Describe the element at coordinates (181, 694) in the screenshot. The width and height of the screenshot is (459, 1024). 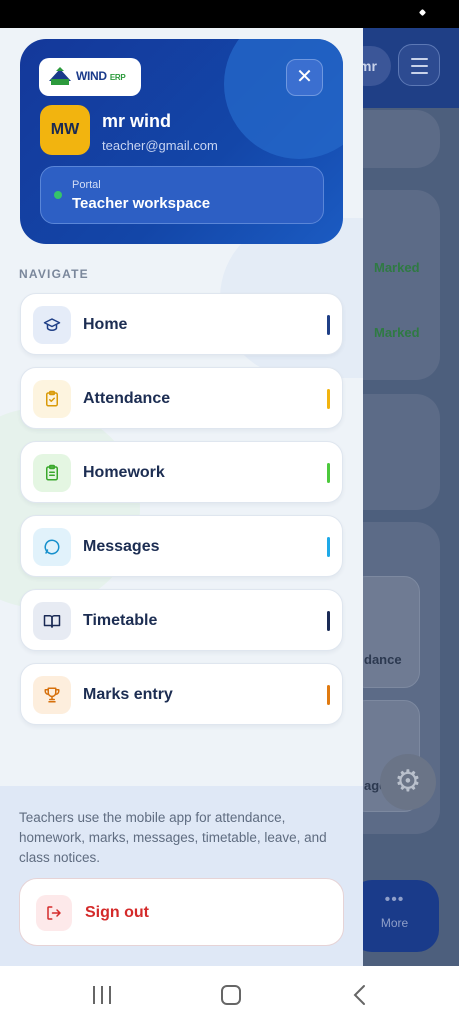
I see `nav-item-marks-entry: Marks entry` at that location.